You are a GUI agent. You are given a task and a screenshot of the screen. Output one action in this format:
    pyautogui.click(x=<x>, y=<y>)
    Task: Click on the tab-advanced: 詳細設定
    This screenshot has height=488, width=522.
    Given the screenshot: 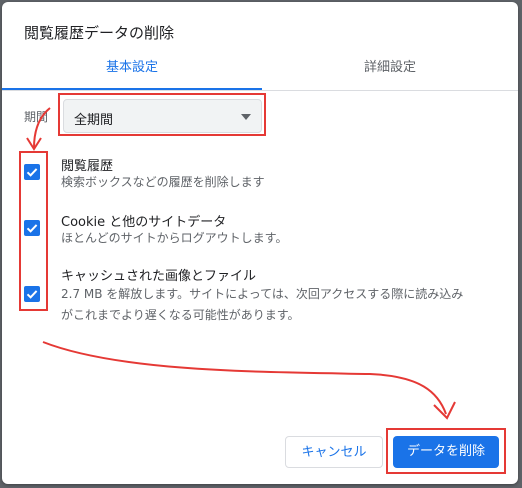 What is the action you would take?
    pyautogui.click(x=390, y=70)
    